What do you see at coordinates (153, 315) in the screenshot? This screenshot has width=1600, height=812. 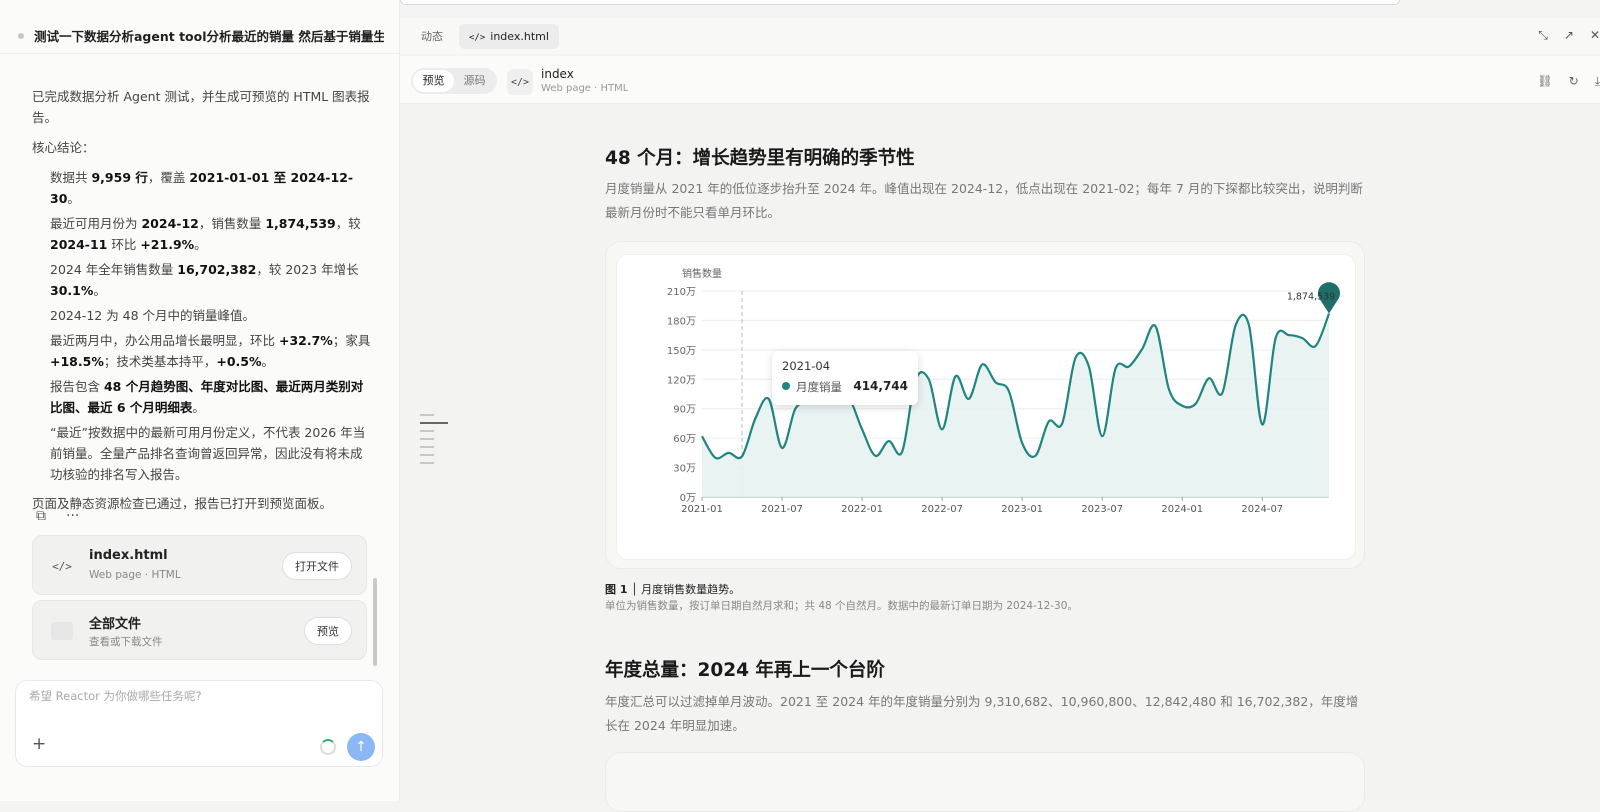 I see `list-item: 2024-12 为 48 个月中的销量峰值。` at bounding box center [153, 315].